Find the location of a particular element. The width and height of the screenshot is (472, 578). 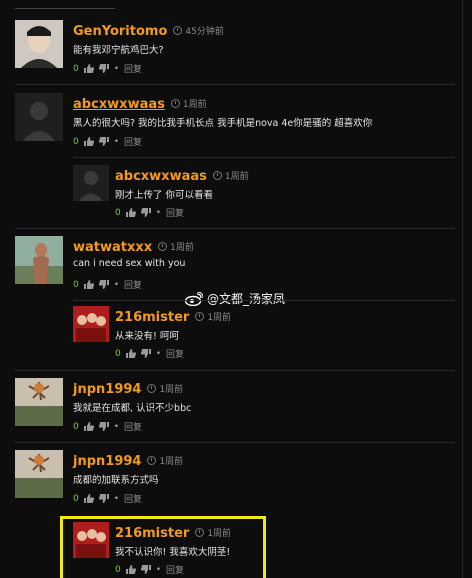

comment-header: GenYoritomo 45分钟前 is located at coordinates (148, 29).